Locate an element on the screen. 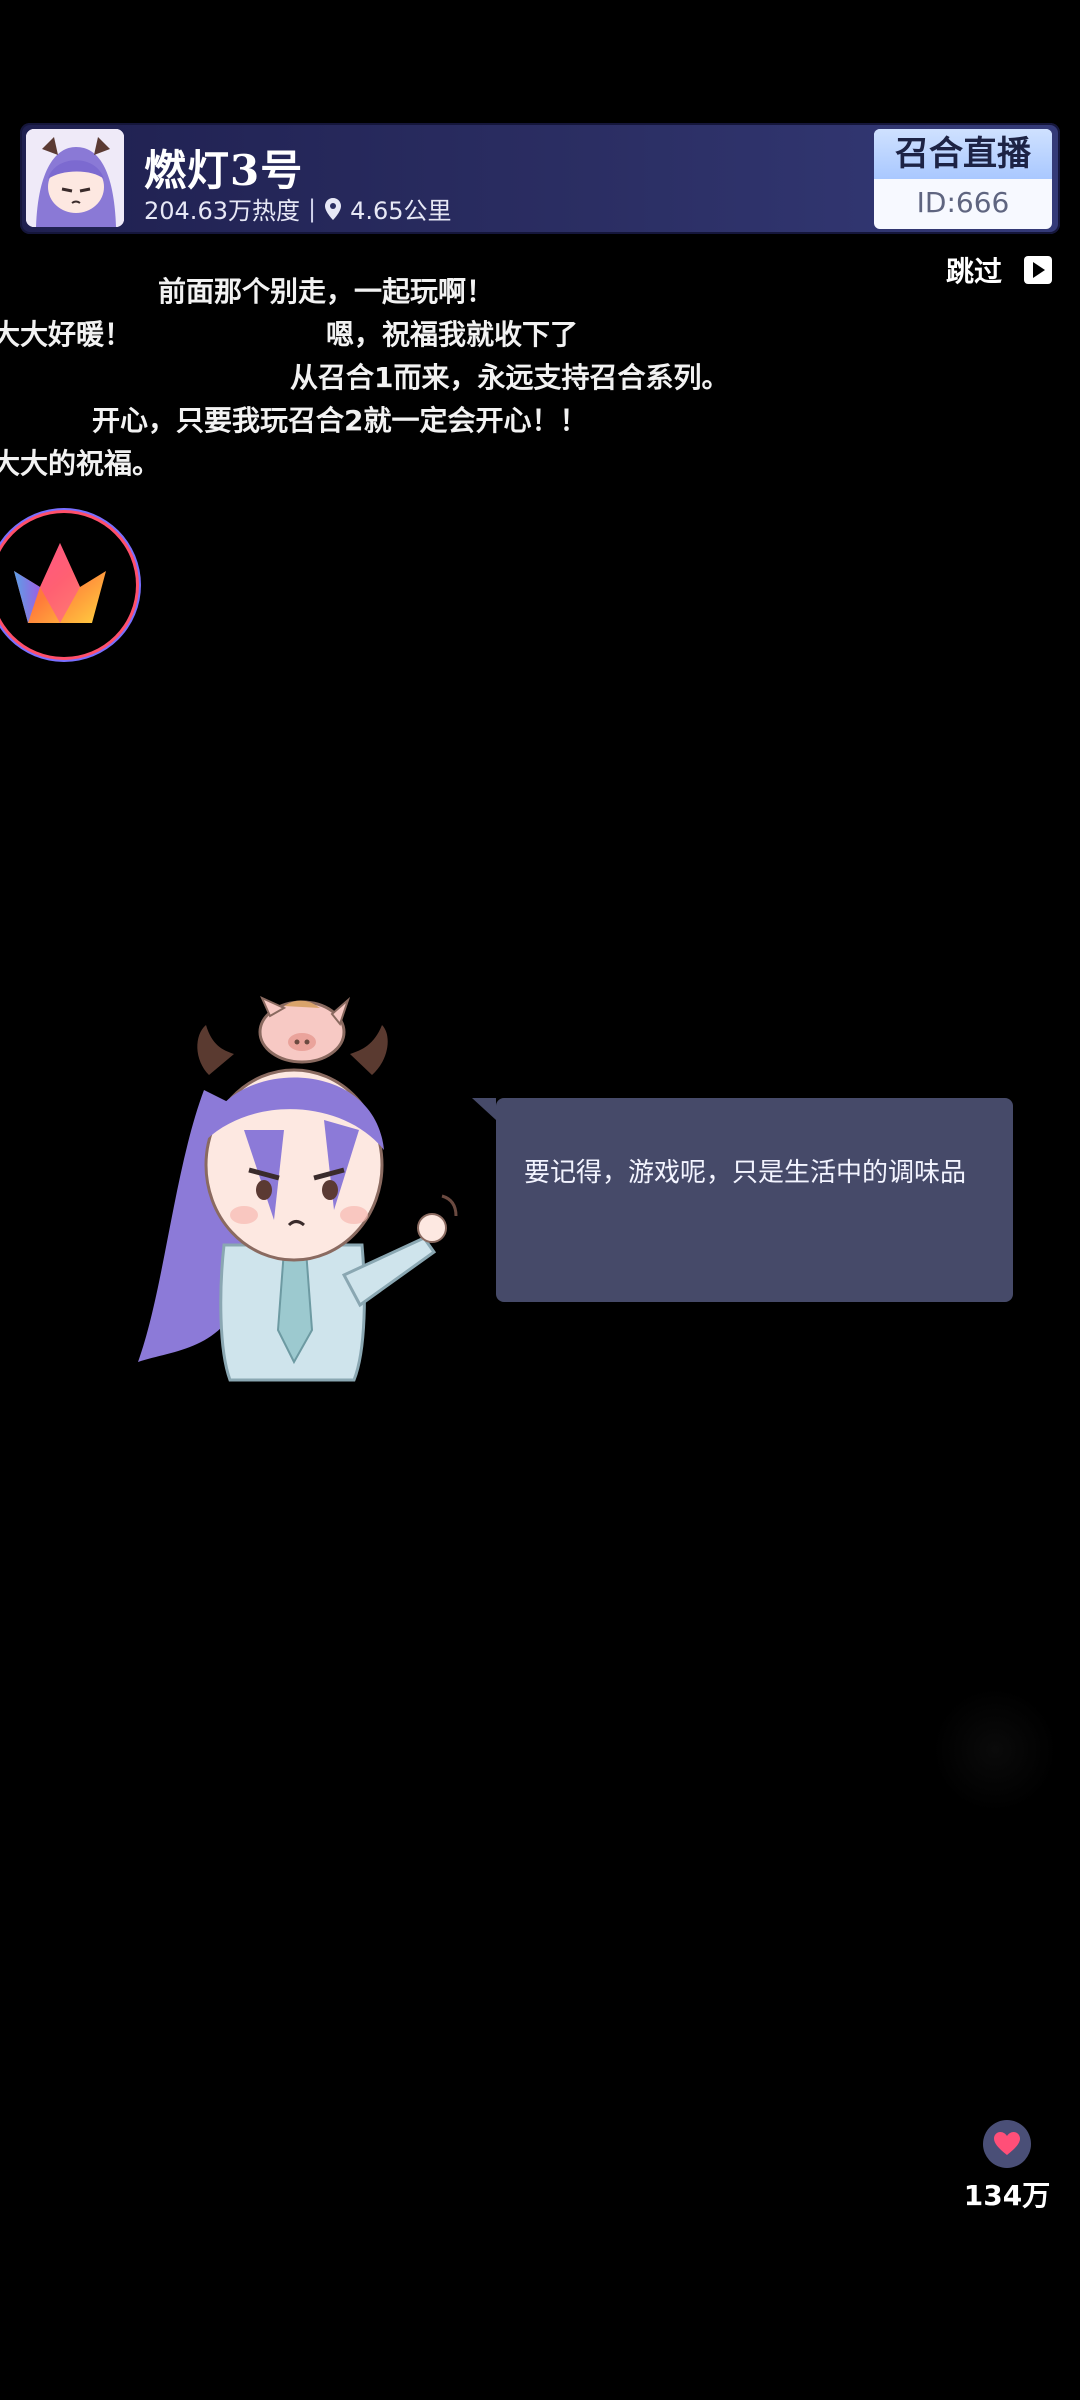  room-id: ID:666 is located at coordinates (963, 202).